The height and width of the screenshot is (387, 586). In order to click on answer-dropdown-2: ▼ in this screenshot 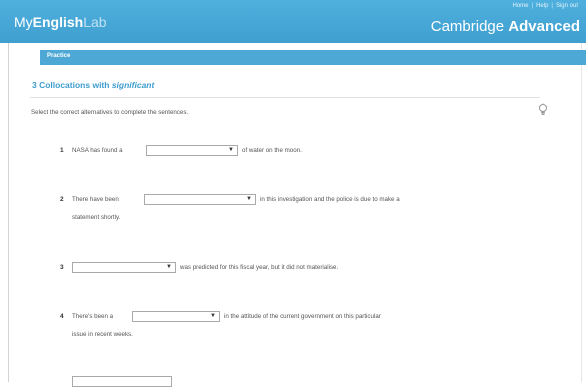, I will do `click(200, 199)`.